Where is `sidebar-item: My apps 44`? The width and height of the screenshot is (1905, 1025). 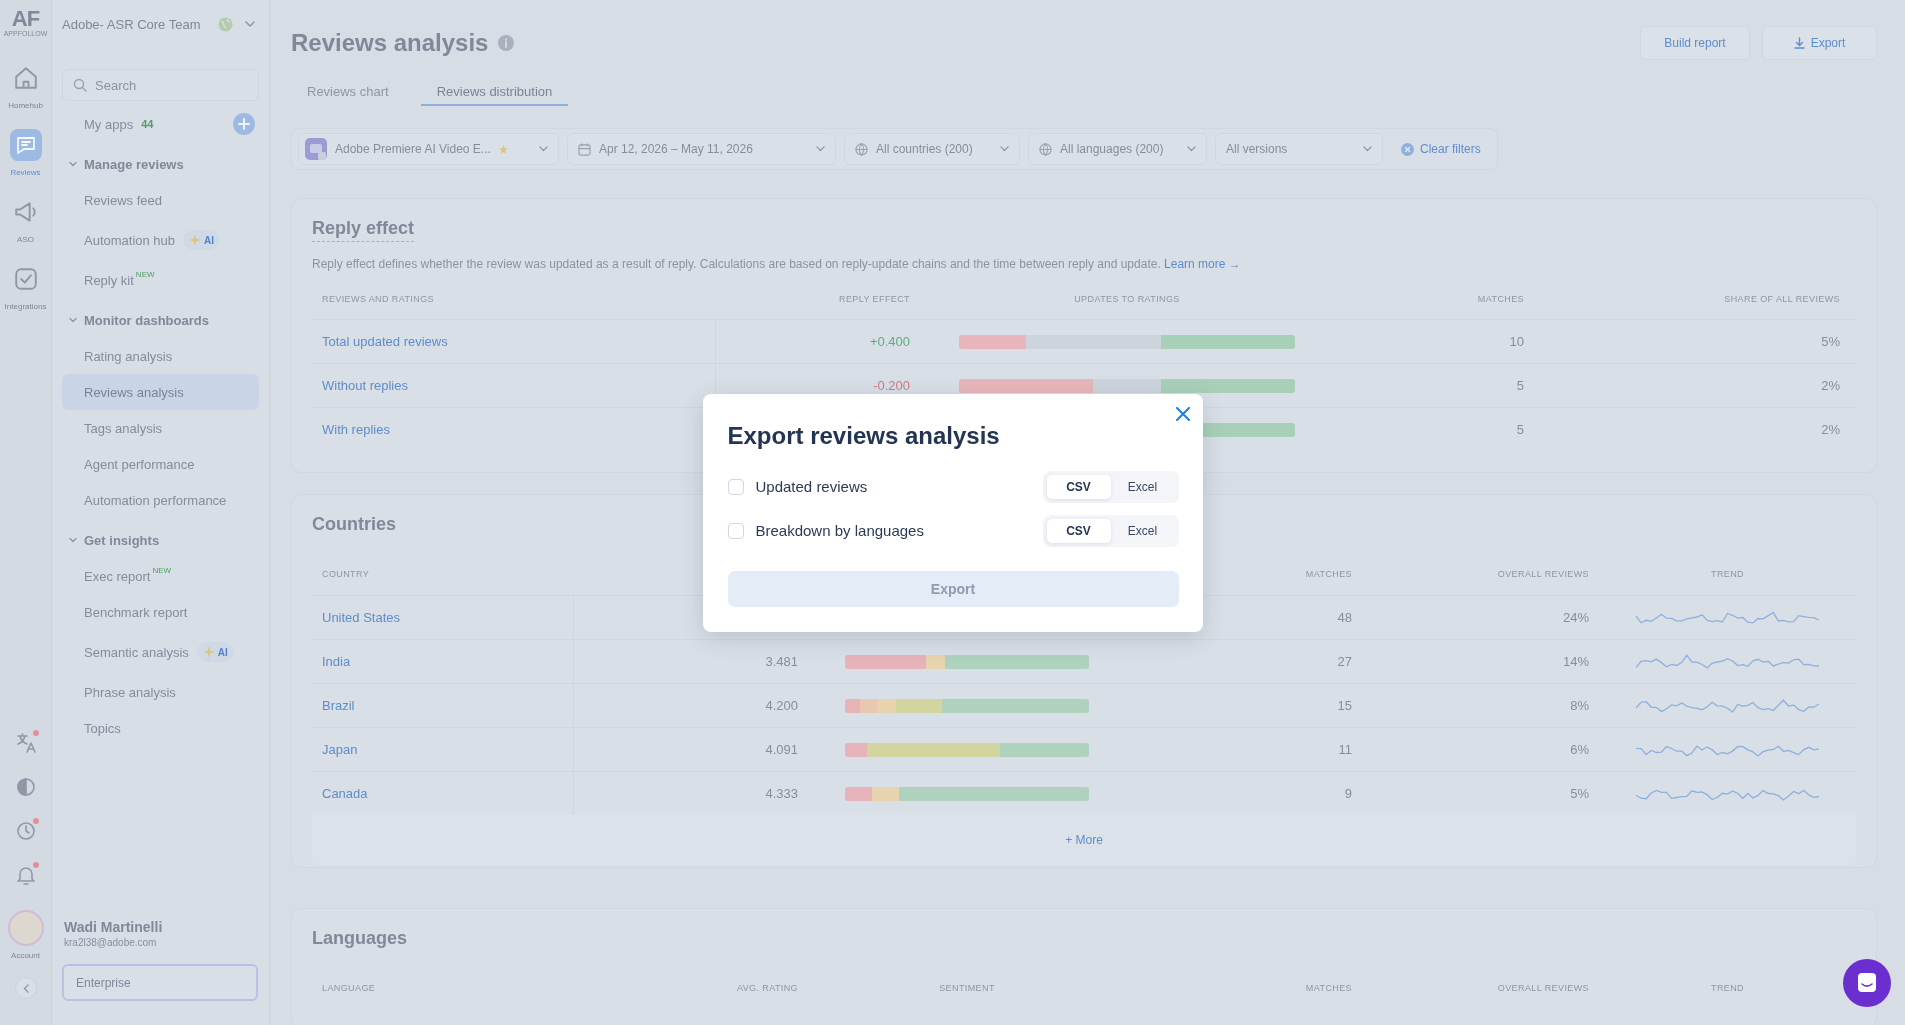 sidebar-item: My apps 44 is located at coordinates (160, 124).